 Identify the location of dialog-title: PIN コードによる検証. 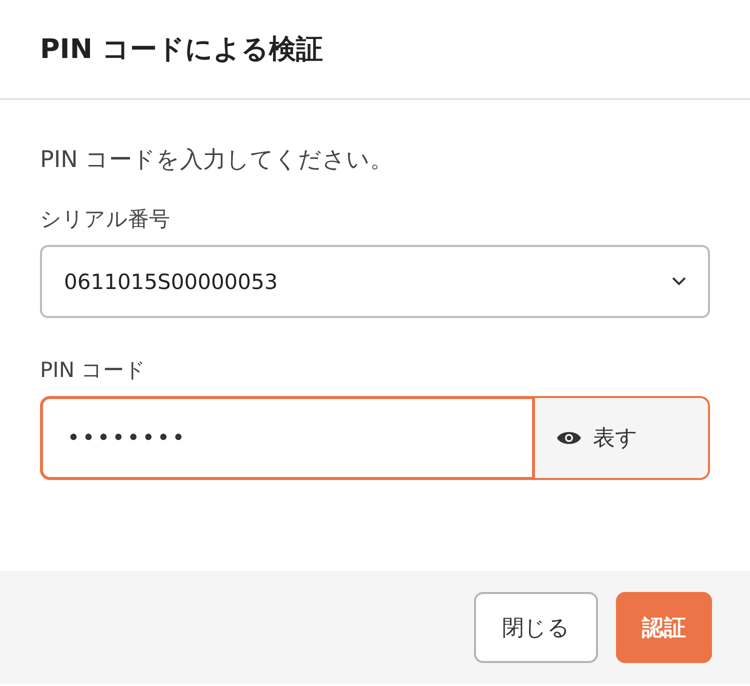
(181, 50).